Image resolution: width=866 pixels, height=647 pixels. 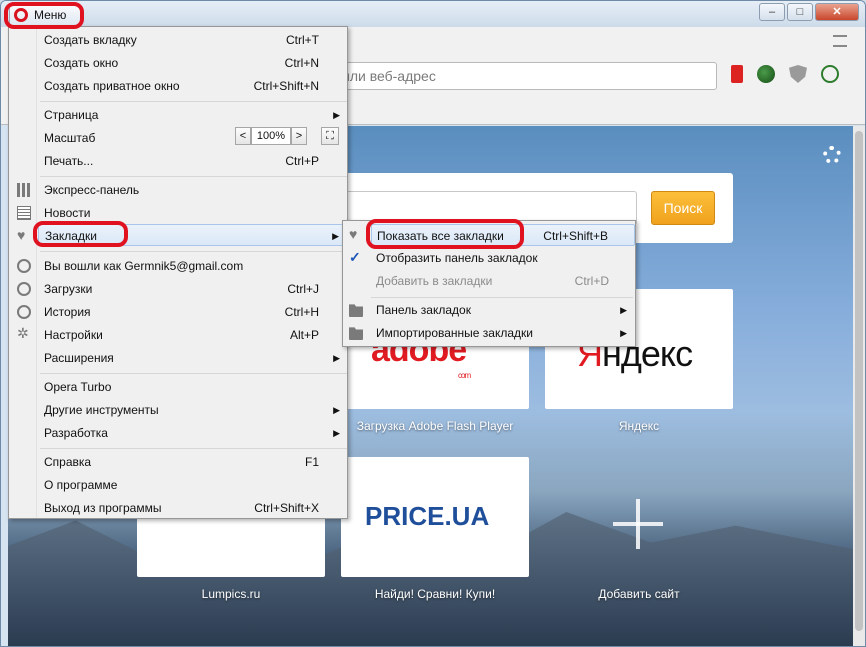 What do you see at coordinates (503, 310) in the screenshot?
I see `submenu-item-bookmarks-bar: Панель закладок ▶` at bounding box center [503, 310].